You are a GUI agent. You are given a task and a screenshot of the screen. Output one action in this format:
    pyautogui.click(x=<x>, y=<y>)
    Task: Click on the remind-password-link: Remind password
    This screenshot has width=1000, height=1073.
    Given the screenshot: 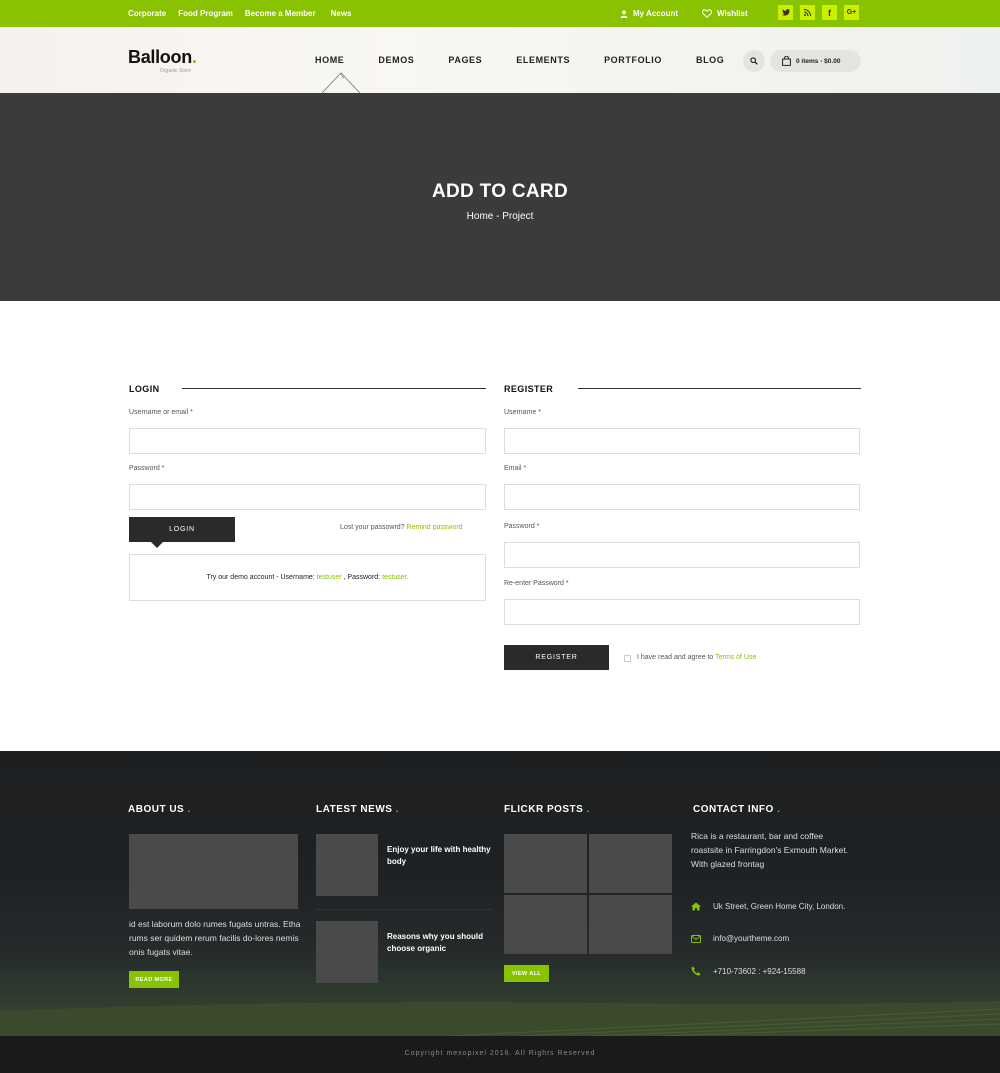 What is the action you would take?
    pyautogui.click(x=435, y=527)
    